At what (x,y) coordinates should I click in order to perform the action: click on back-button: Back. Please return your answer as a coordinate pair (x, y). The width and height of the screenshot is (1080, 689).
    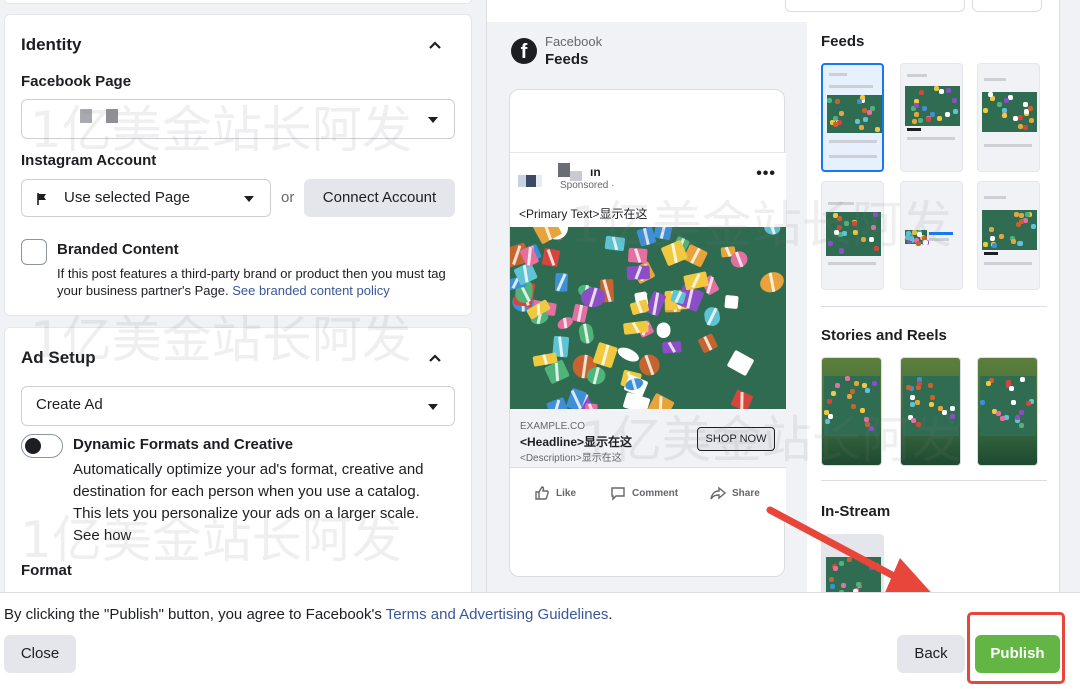
    Looking at the image, I should click on (931, 654).